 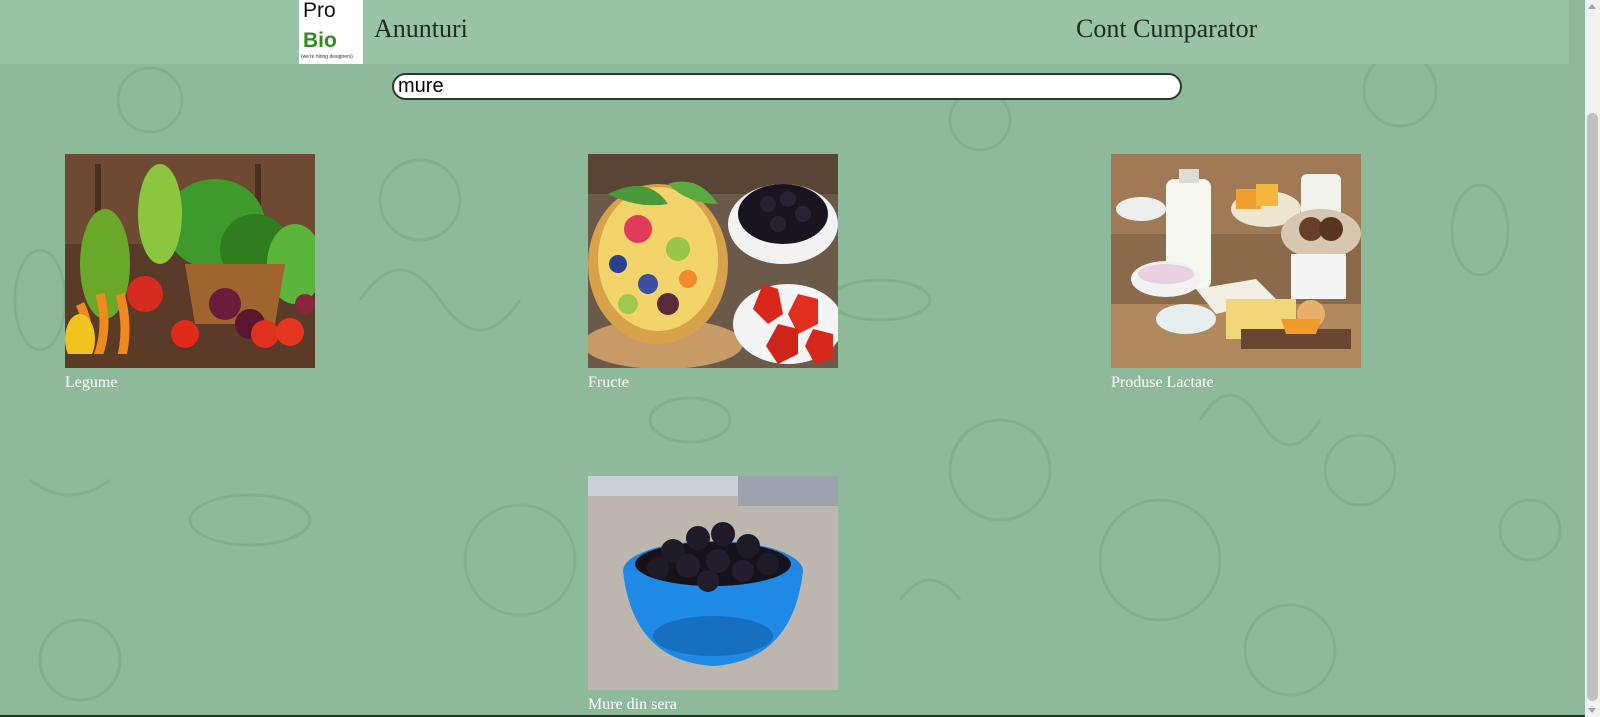 What do you see at coordinates (1236, 261) in the screenshot?
I see `dairy-image` at bounding box center [1236, 261].